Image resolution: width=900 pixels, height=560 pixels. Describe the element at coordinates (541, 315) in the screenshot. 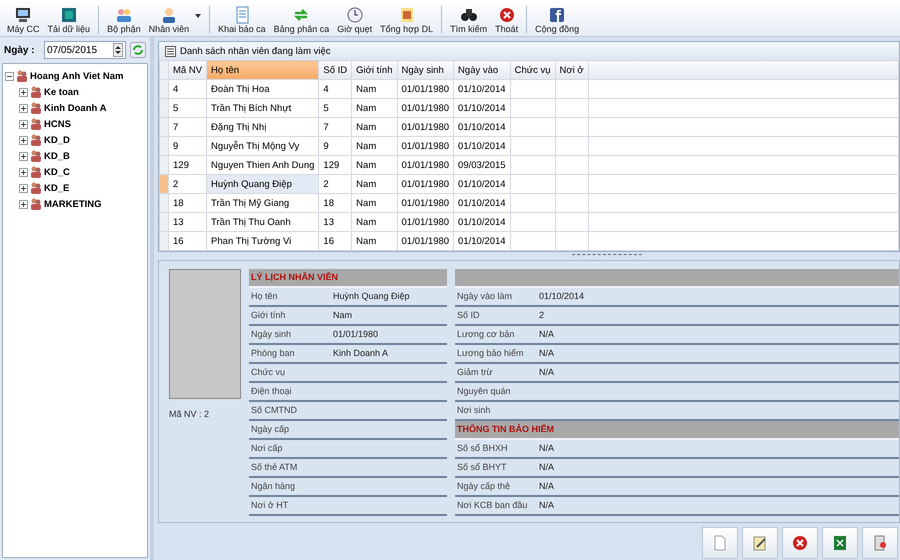

I see `field-value: 2` at that location.